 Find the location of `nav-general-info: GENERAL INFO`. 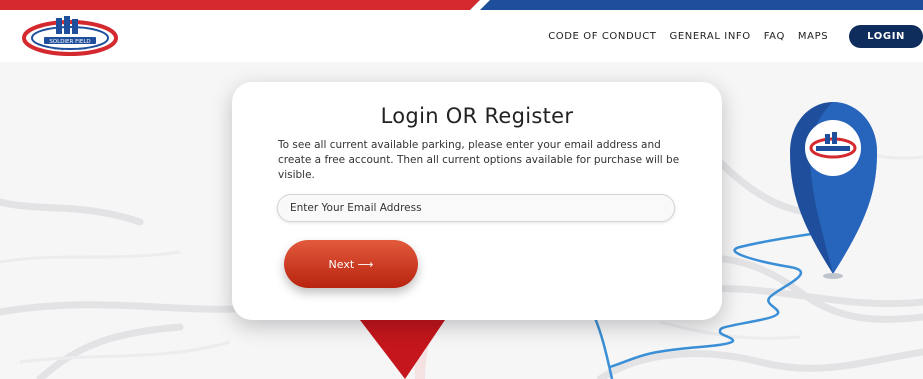

nav-general-info: GENERAL INFO is located at coordinates (709, 36).